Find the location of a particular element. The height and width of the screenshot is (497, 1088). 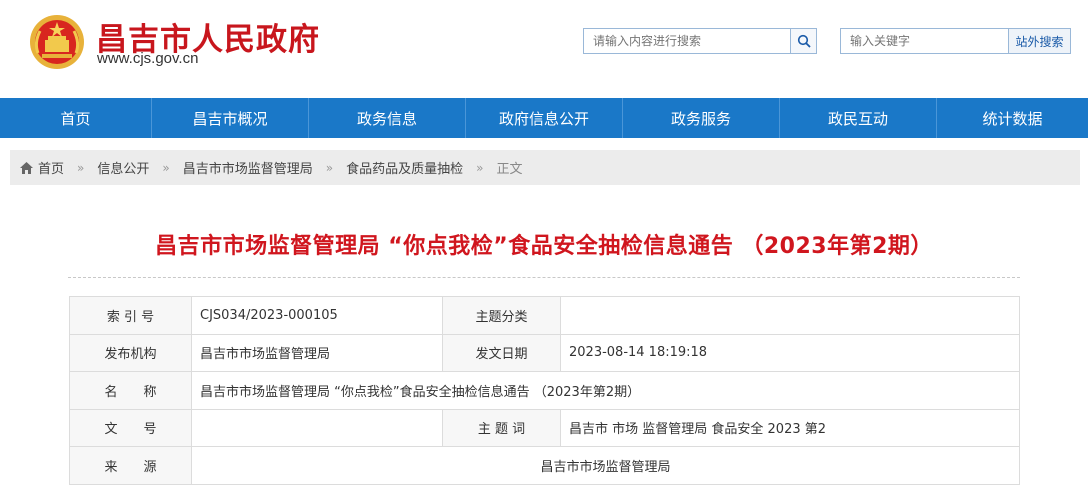

nav-item-overview: 昌吉市概况 is located at coordinates (230, 118).